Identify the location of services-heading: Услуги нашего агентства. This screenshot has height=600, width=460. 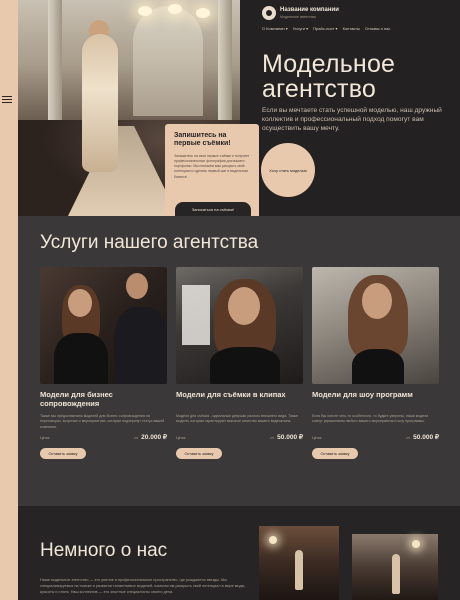
(149, 242).